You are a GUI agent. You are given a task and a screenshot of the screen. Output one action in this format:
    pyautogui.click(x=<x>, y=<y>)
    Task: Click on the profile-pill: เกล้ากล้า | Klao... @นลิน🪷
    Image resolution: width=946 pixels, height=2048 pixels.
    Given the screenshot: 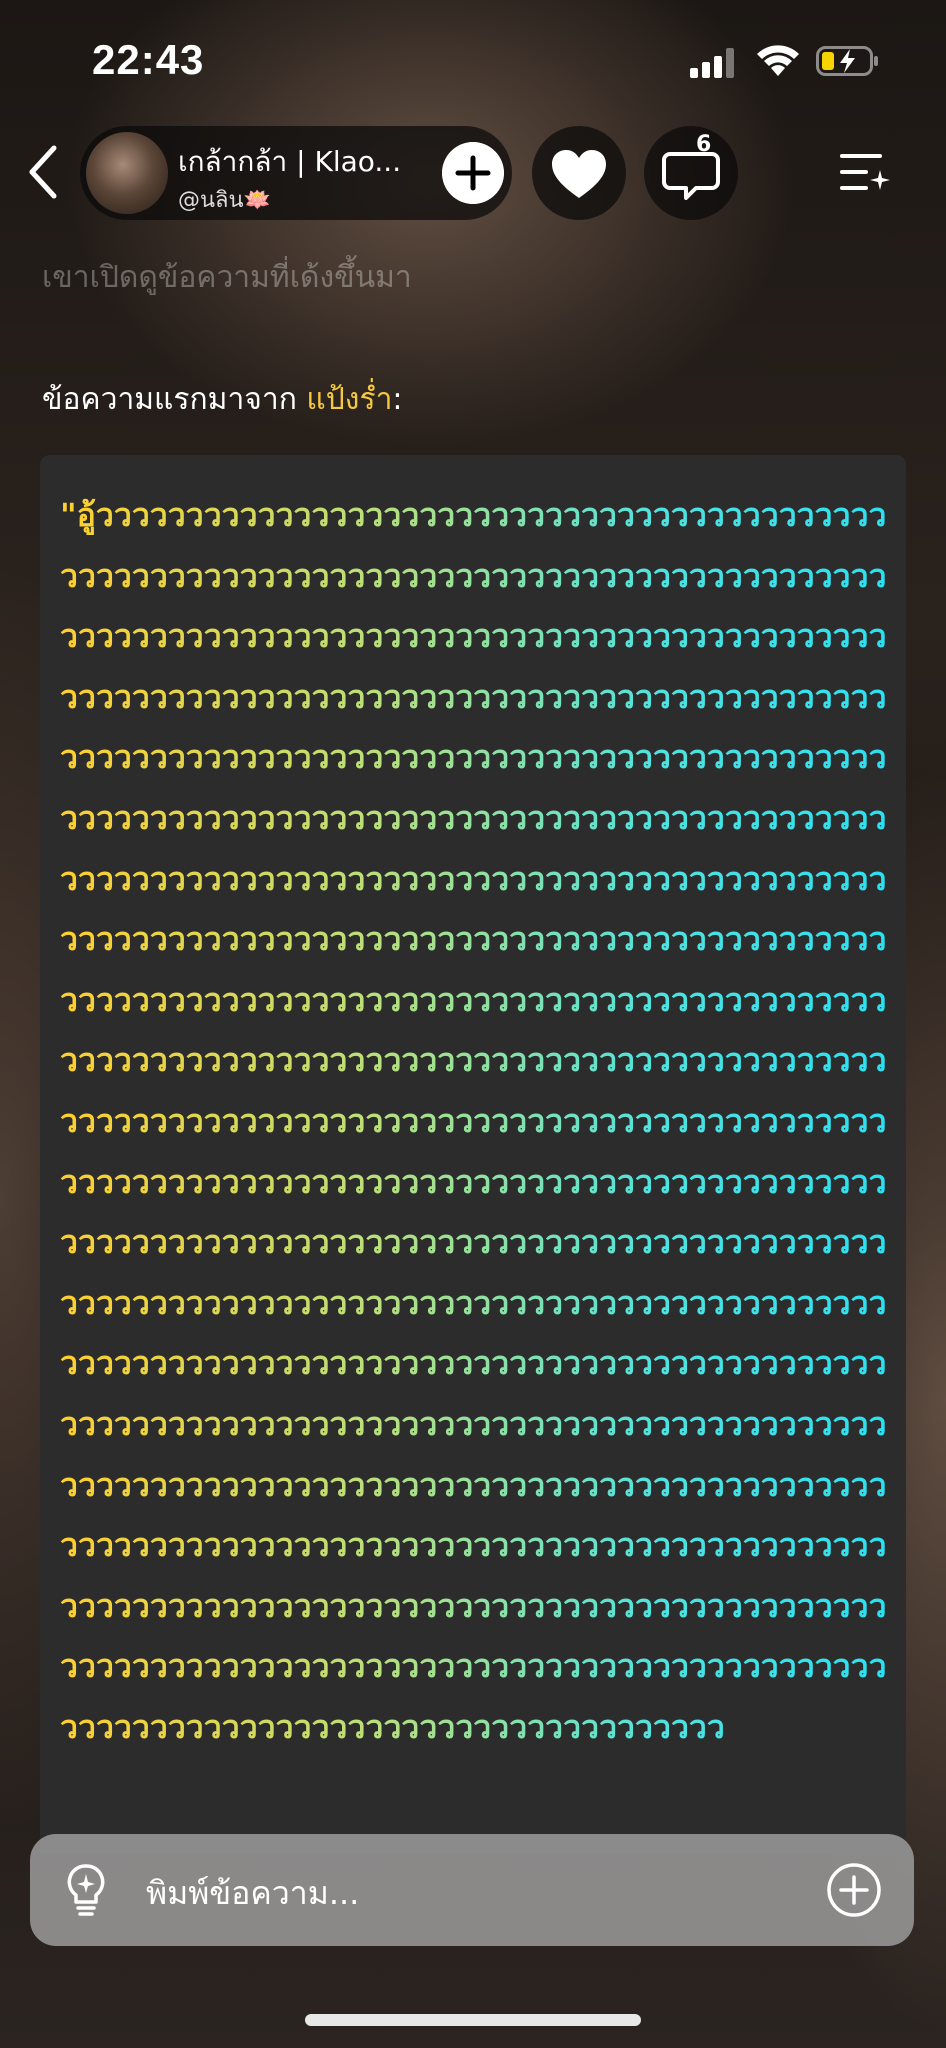 What is the action you would take?
    pyautogui.click(x=296, y=173)
    